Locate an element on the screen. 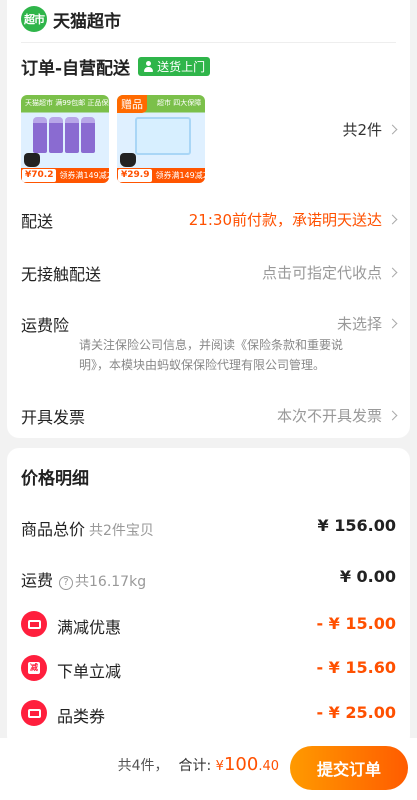 This screenshot has height=800, width=417. detergent-bottles-image is located at coordinates (64, 135).